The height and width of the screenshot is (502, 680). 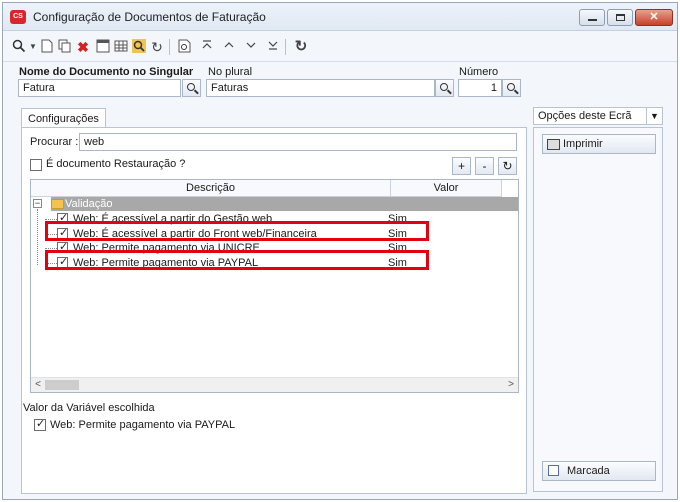 What do you see at coordinates (83, 47) in the screenshot?
I see `delete-icon: ✖` at bounding box center [83, 47].